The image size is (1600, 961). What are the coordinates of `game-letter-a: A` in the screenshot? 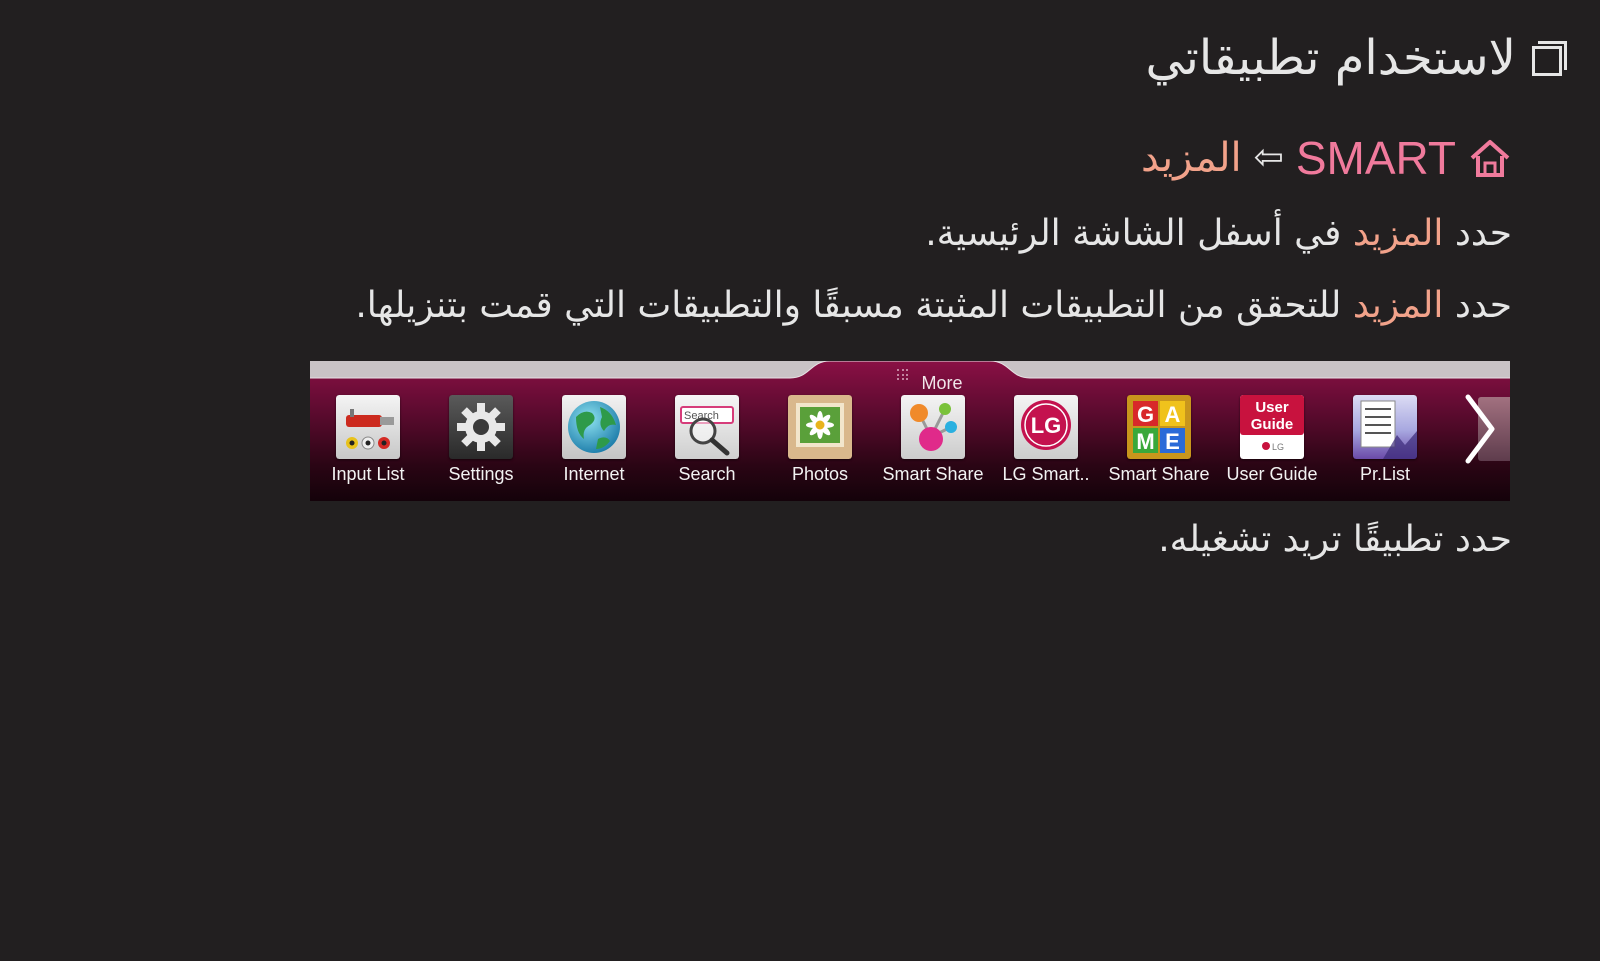 It's located at (1173, 414).